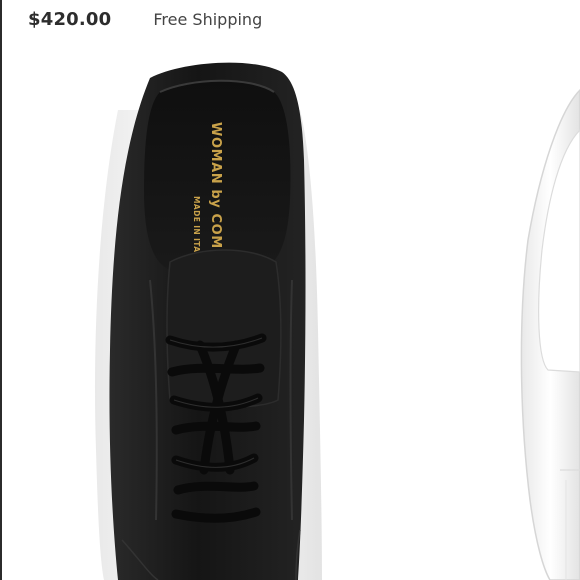  Describe the element at coordinates (70, 19) in the screenshot. I see `listing-price: $420.00` at that location.